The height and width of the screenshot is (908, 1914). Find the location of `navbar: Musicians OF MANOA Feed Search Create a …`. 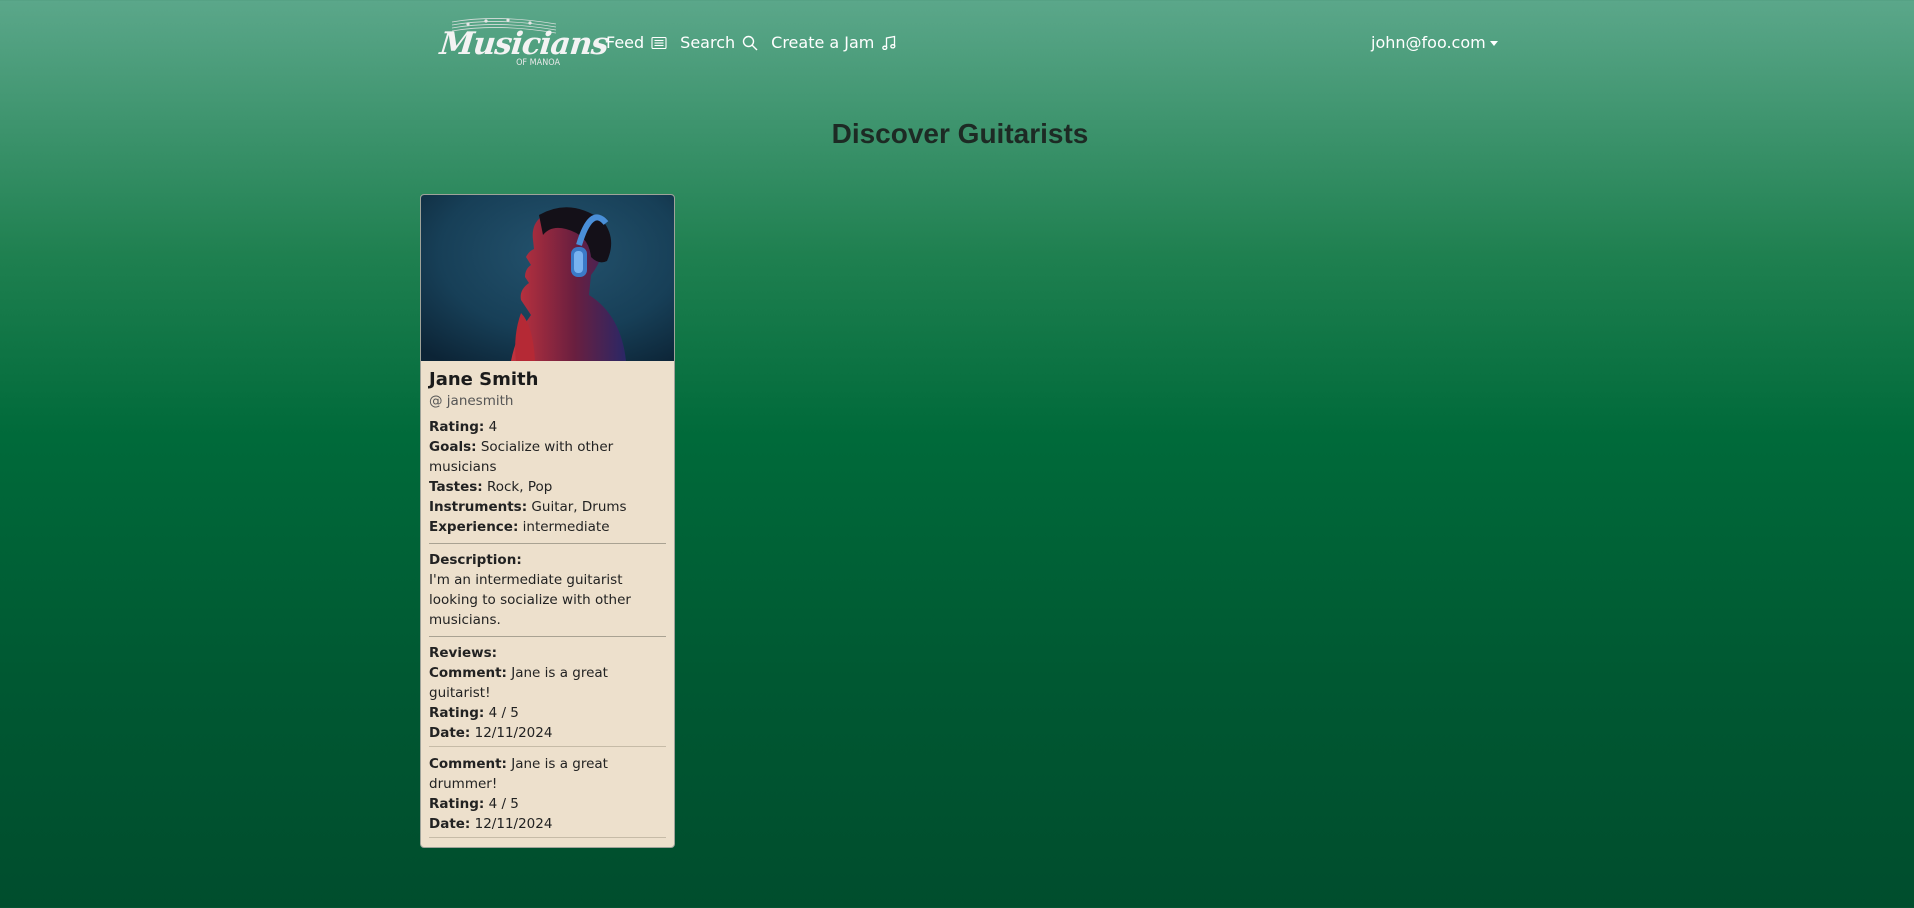

navbar: Musicians OF MANOA Feed Search Create a … is located at coordinates (957, 44).